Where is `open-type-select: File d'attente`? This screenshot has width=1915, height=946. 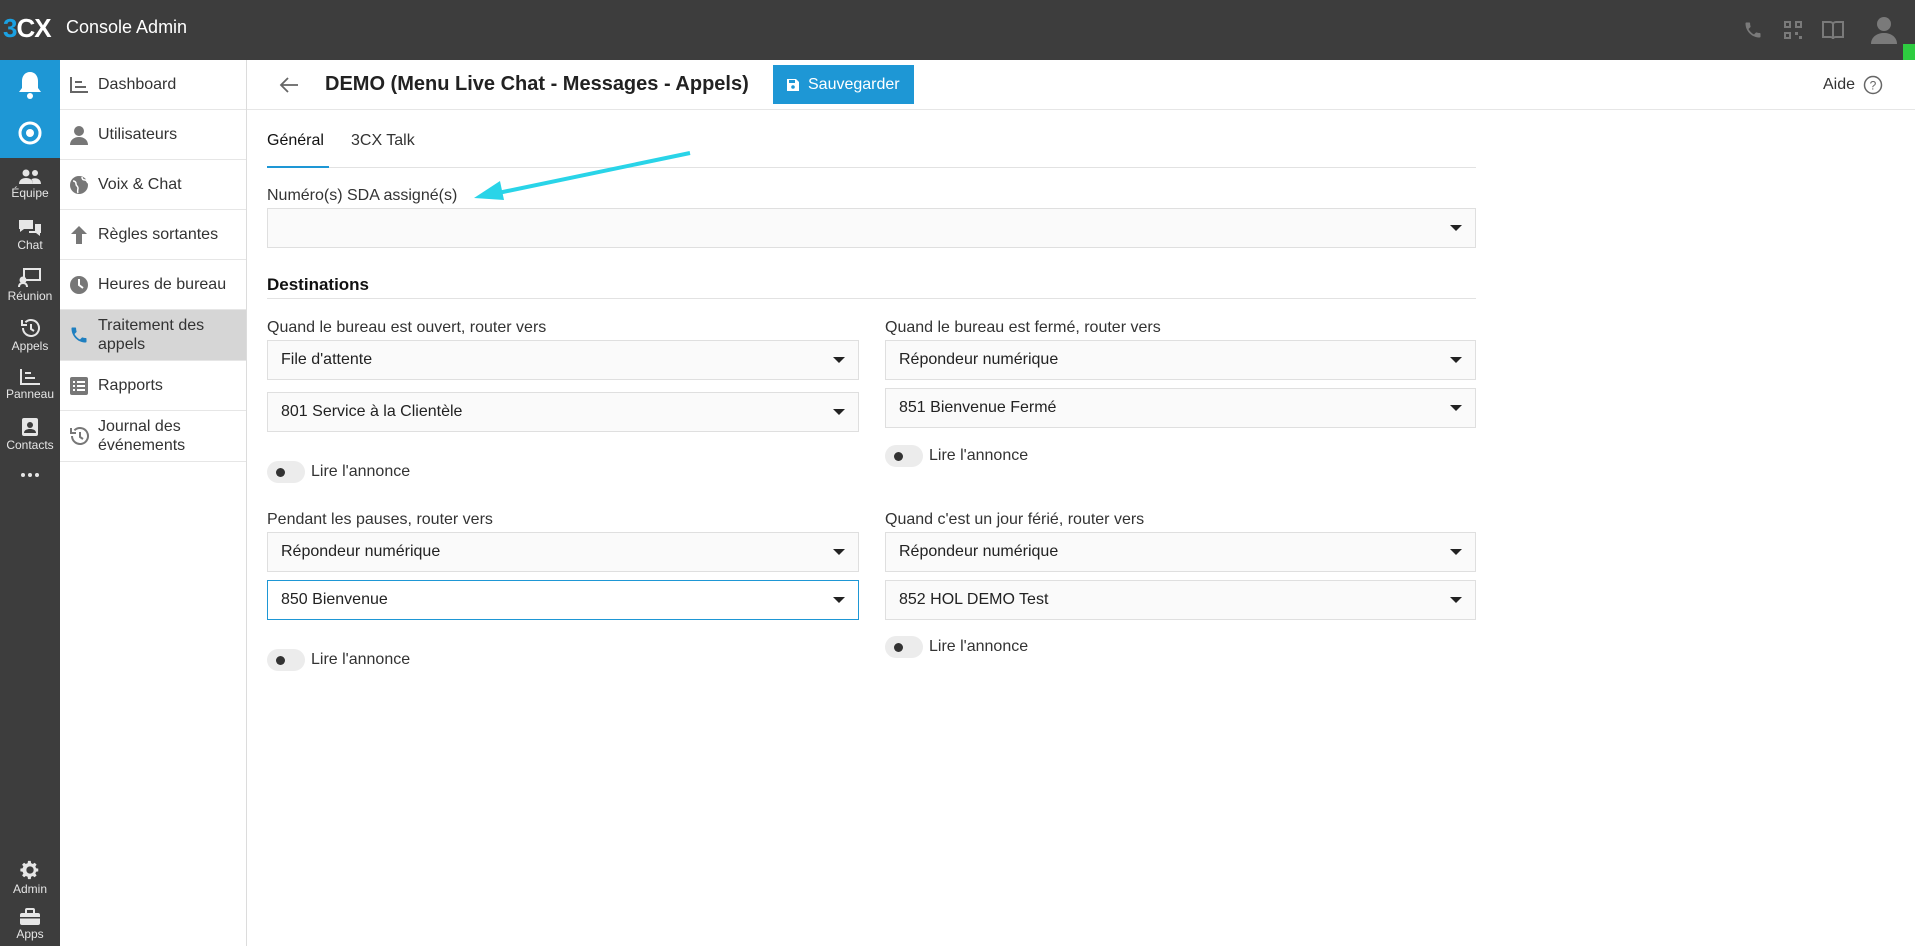 open-type-select: File d'attente is located at coordinates (563, 360).